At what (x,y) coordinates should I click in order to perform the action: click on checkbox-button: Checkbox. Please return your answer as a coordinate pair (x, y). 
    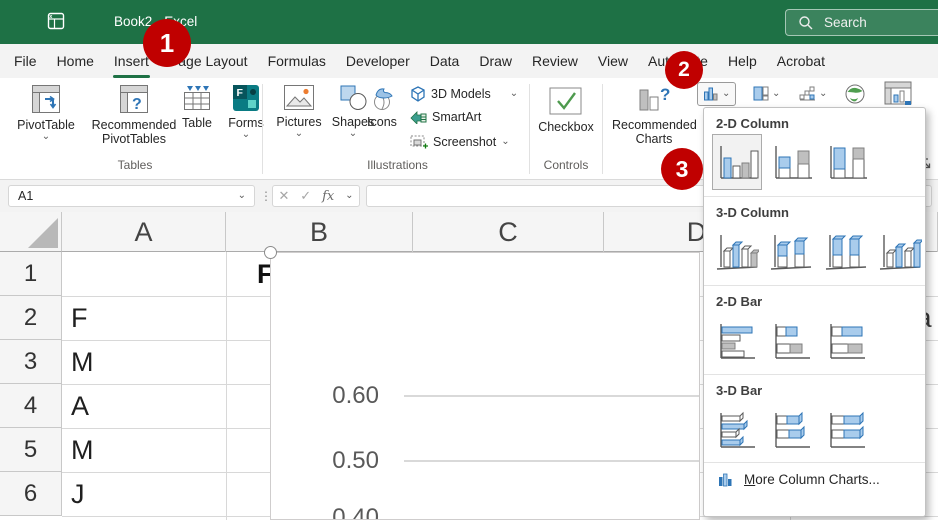
    Looking at the image, I should click on (566, 110).